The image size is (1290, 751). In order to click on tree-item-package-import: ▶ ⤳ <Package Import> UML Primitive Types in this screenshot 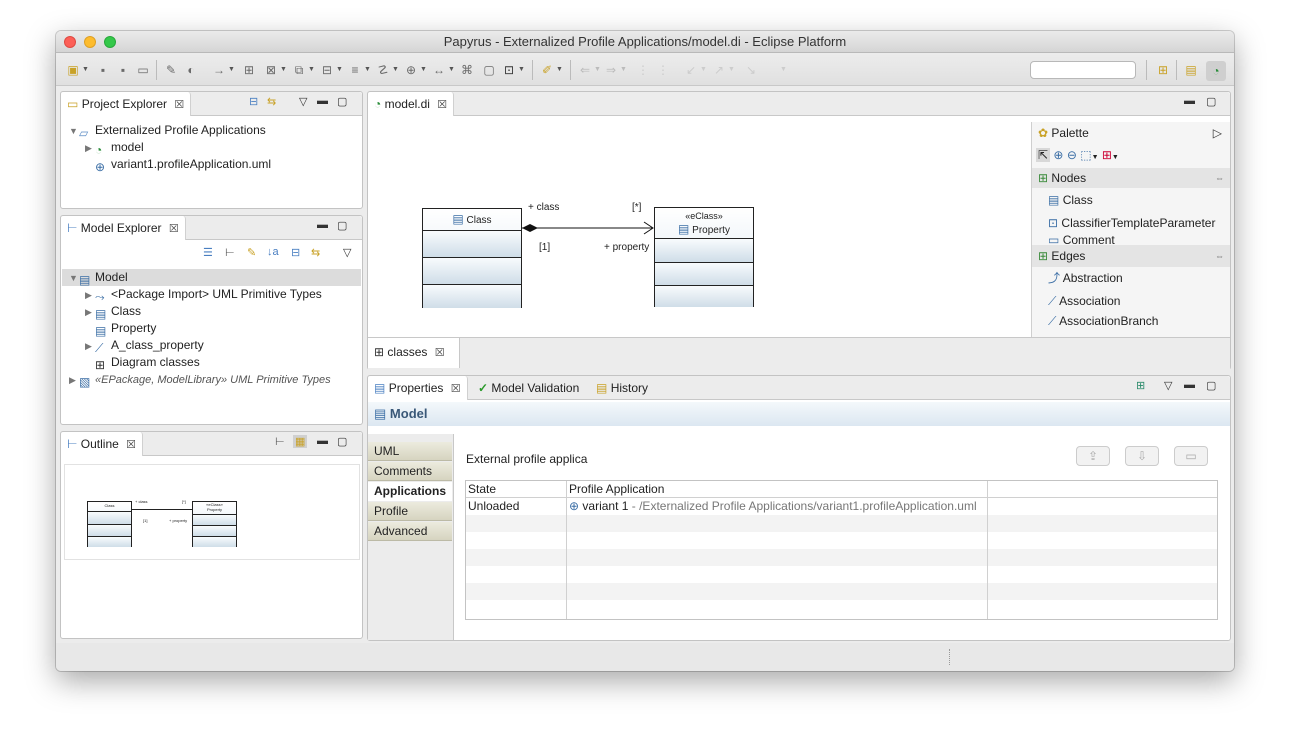, I will do `click(203, 295)`.